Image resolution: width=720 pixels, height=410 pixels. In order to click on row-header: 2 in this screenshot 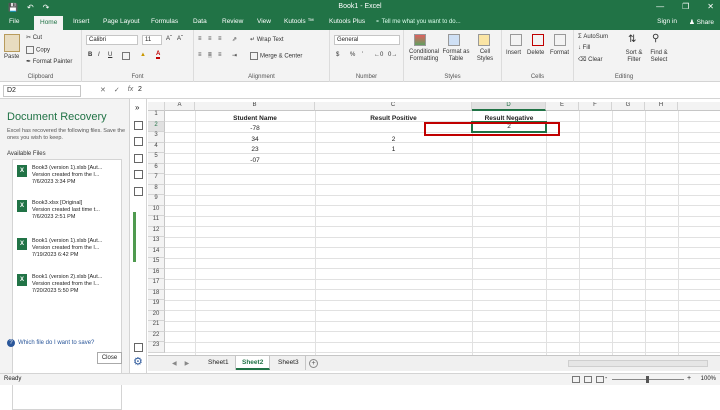, I will do `click(156, 126)`.